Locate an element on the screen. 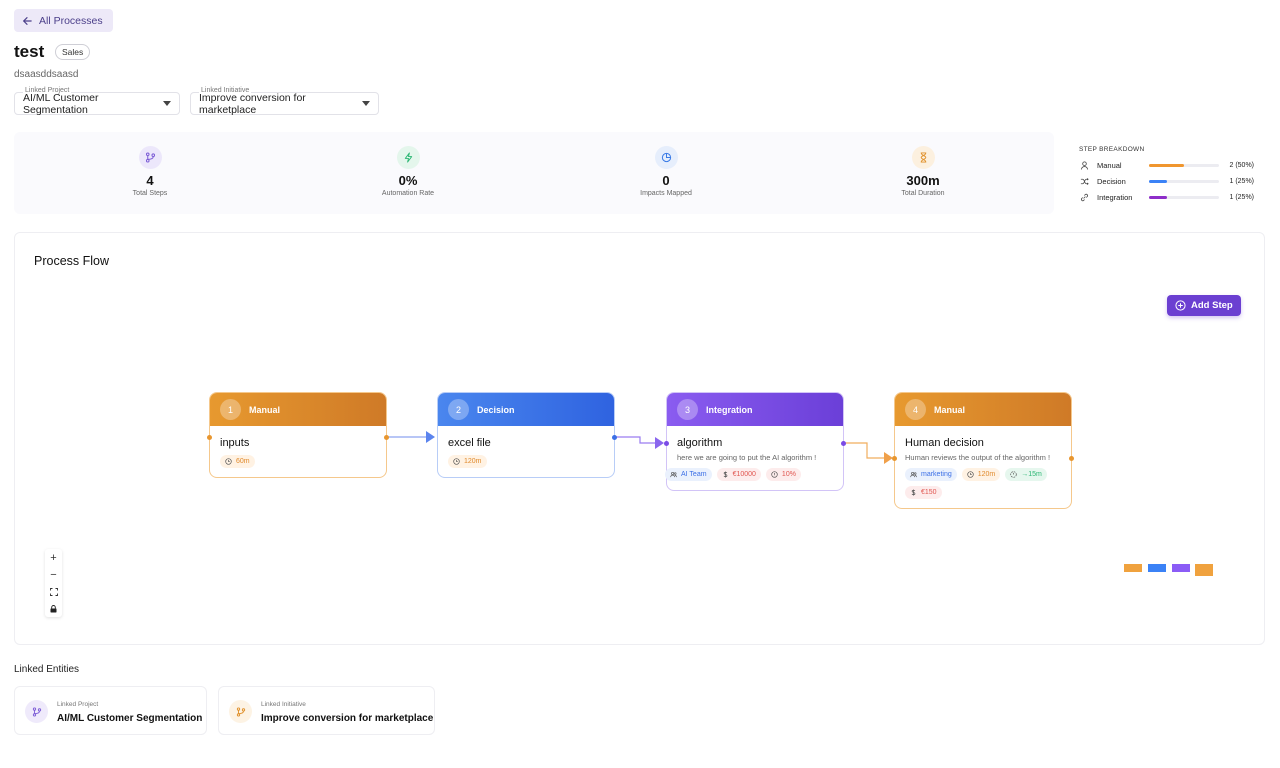 The width and height of the screenshot is (1280, 768). node-number: 3 is located at coordinates (687, 409).